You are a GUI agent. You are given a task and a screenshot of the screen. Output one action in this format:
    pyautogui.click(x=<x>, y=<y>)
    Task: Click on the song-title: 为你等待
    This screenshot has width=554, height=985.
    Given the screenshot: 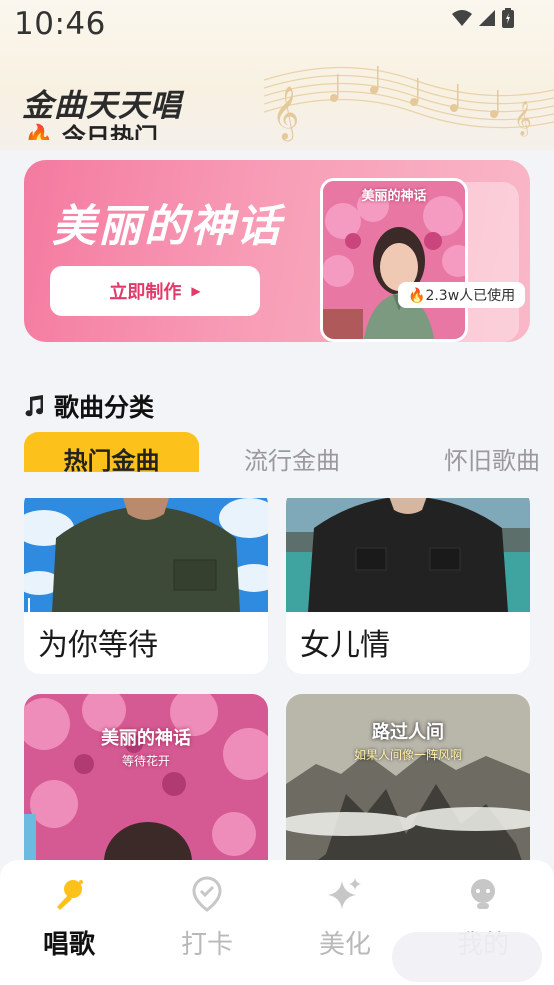 What is the action you would take?
    pyautogui.click(x=98, y=645)
    